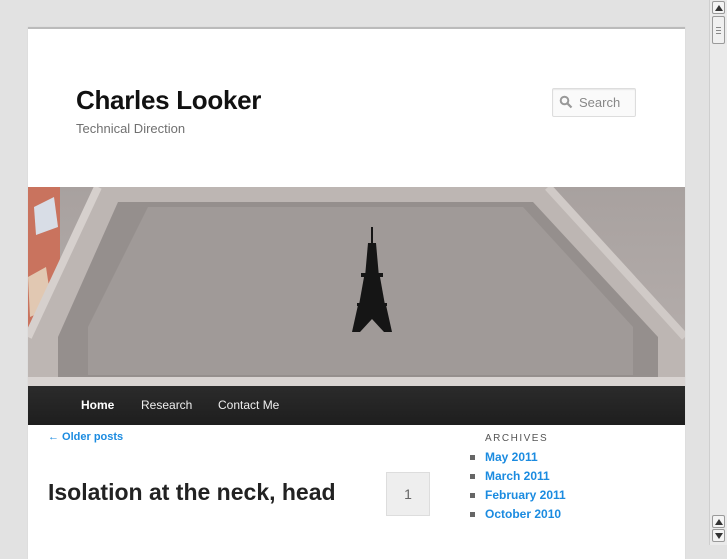  What do you see at coordinates (356, 405) in the screenshot?
I see `main-nav: Home Research Contact Me` at bounding box center [356, 405].